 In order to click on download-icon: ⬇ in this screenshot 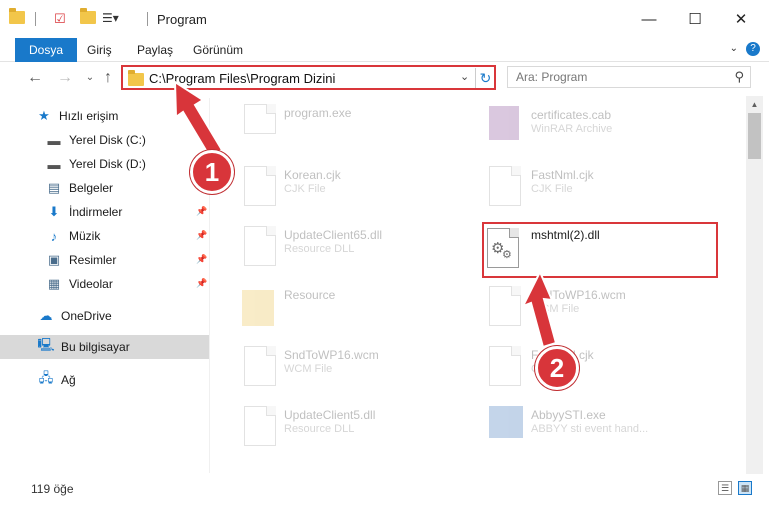, I will do `click(54, 211)`.